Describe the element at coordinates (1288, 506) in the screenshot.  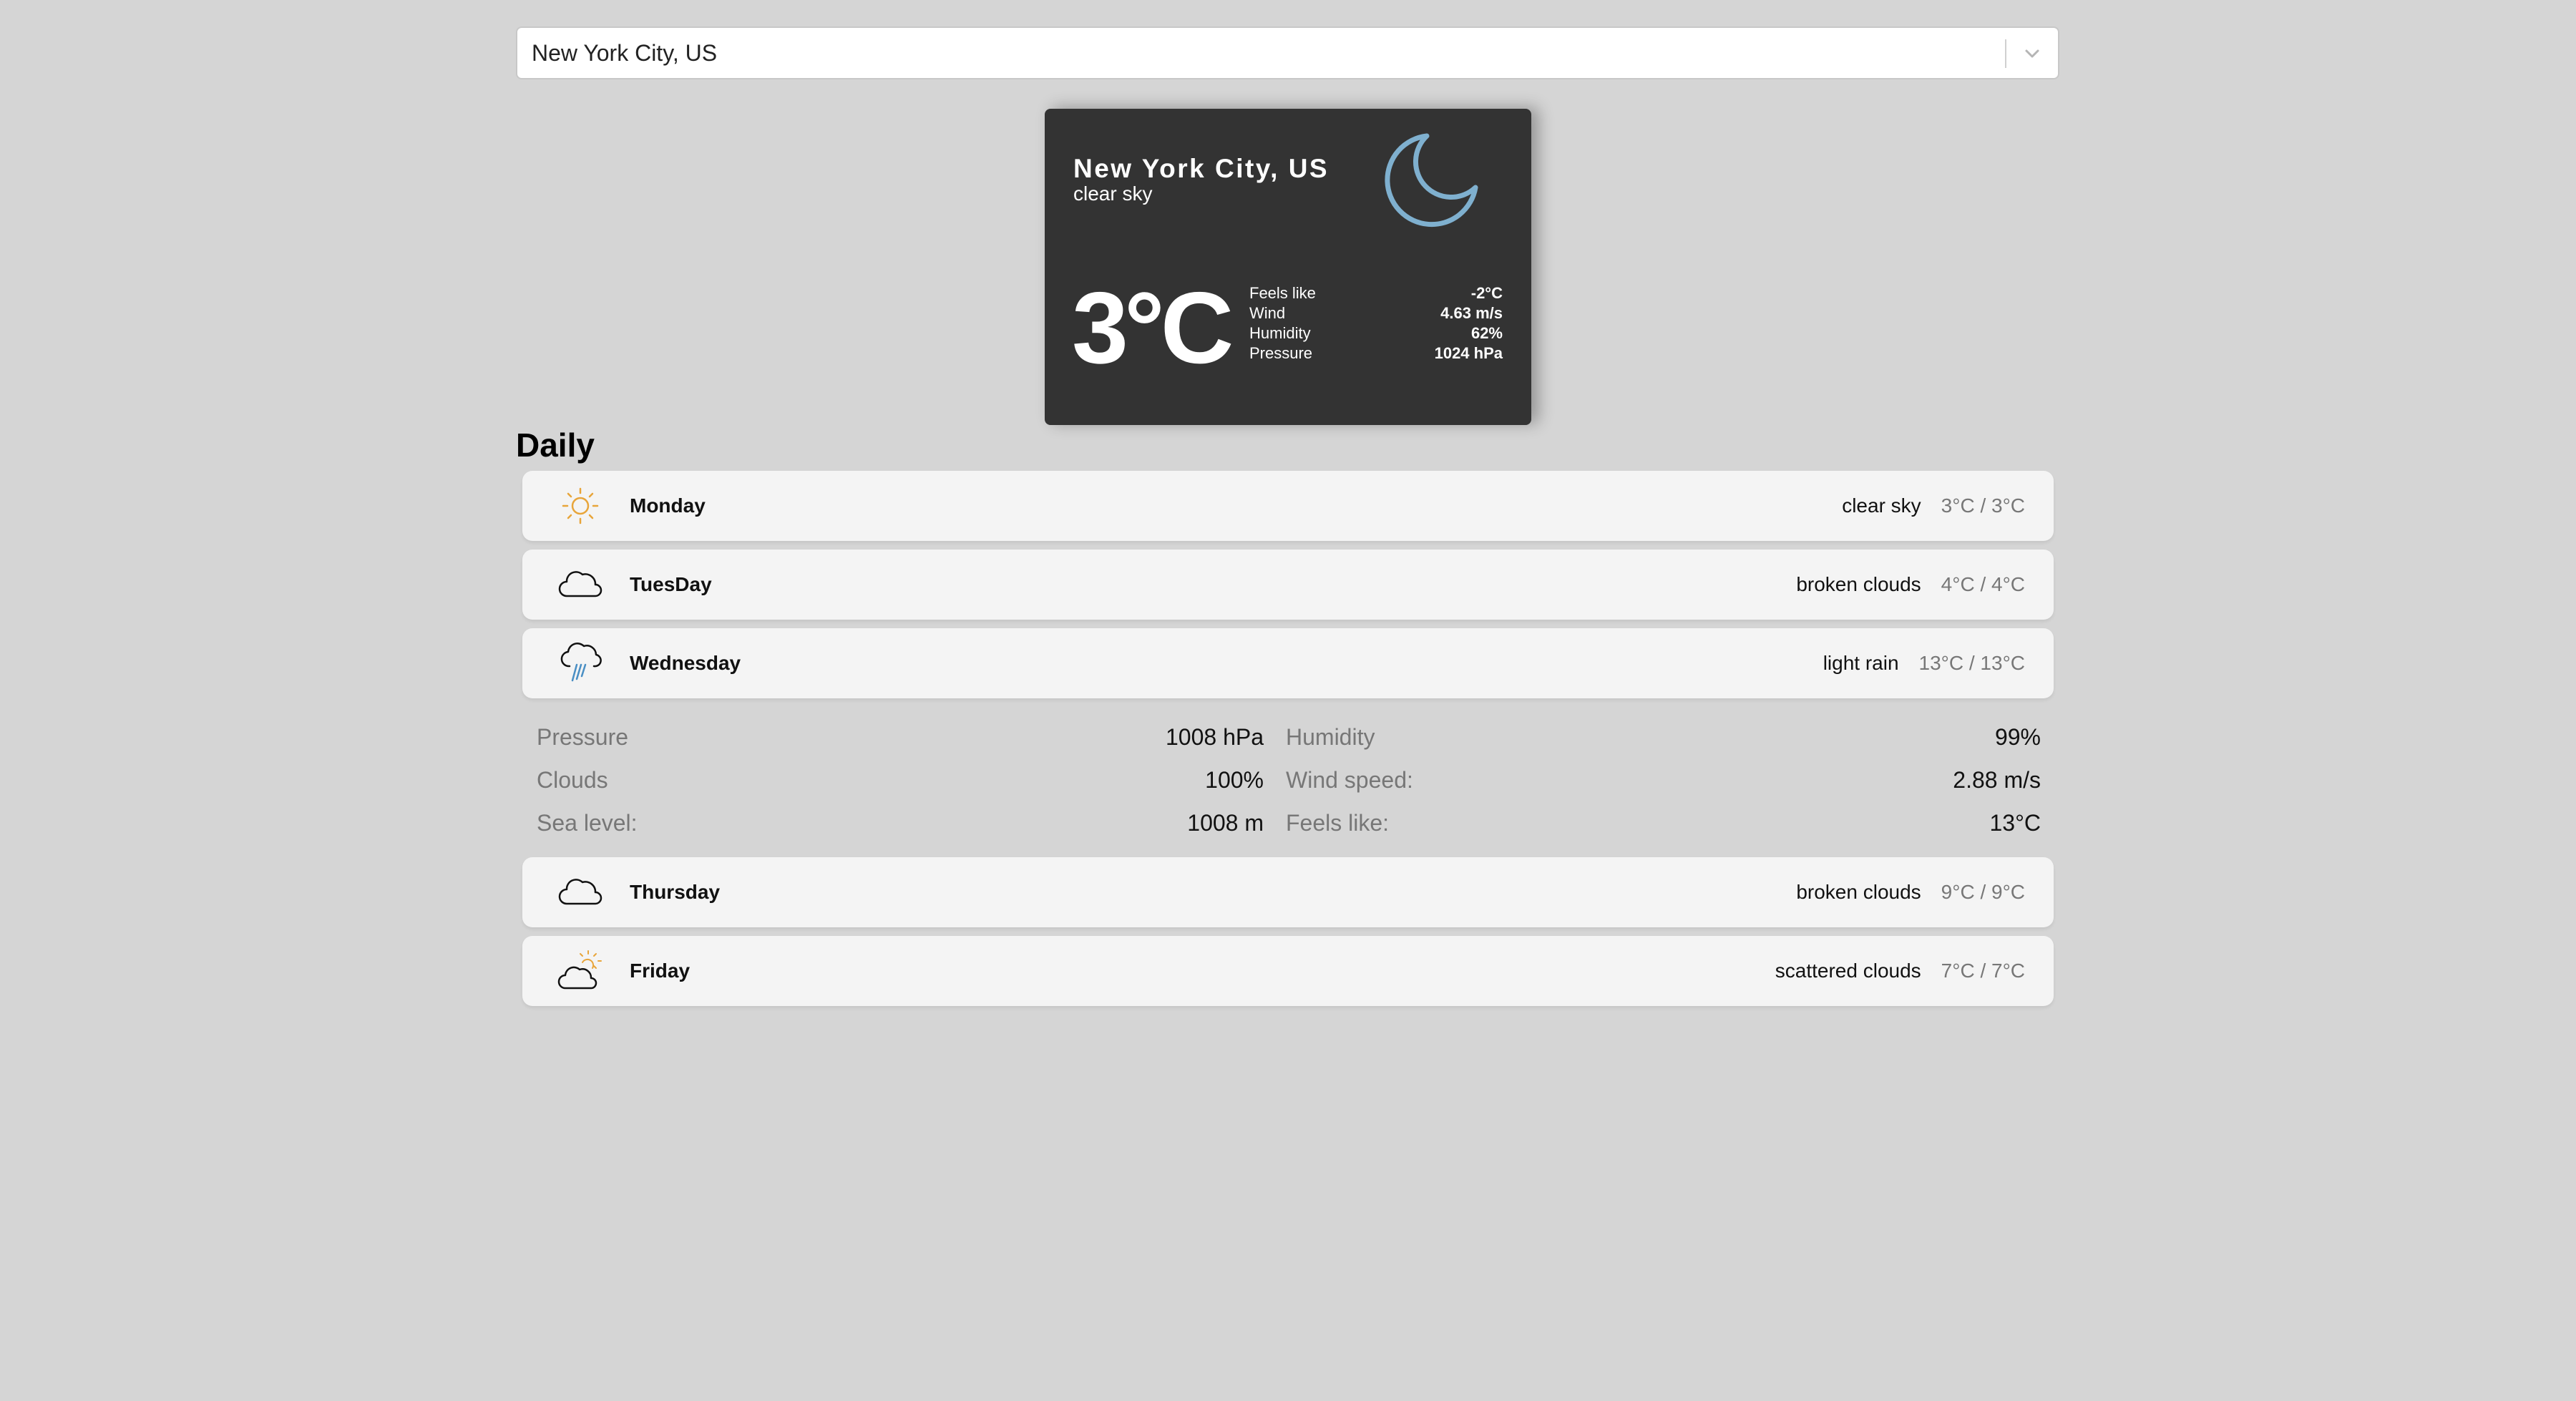
I see `day-row-monday: Monday clear sky 3°C / 3°C` at that location.